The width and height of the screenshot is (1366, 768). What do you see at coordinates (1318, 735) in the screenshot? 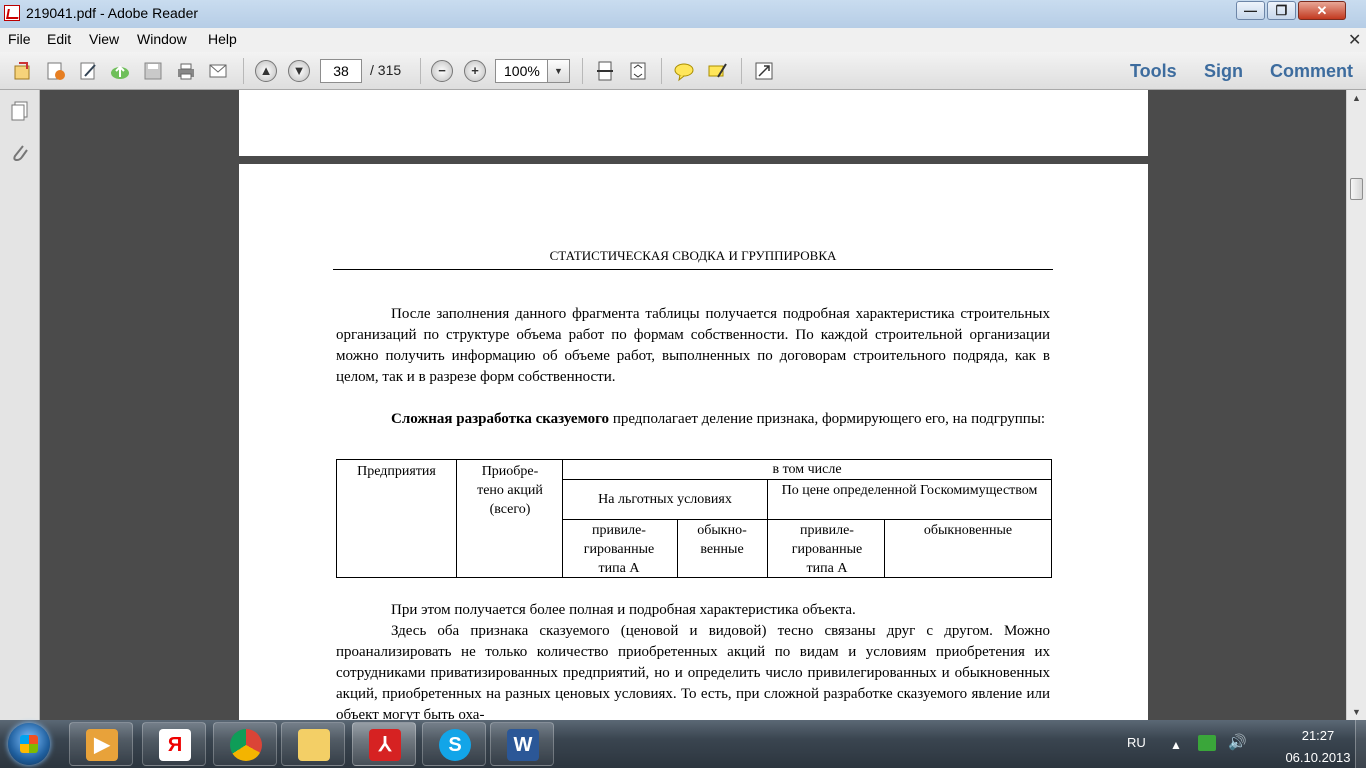
I see `clock-time: 21:27` at bounding box center [1318, 735].